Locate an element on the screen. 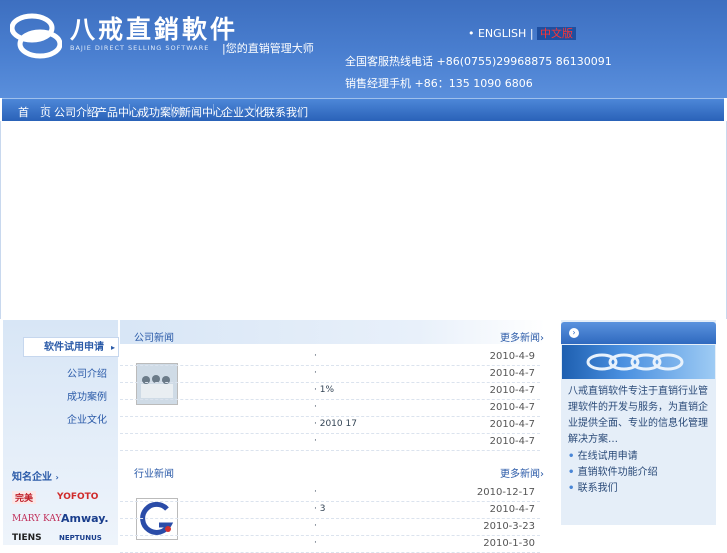  news-row: · 1% 2010-4-7 is located at coordinates (330, 391).